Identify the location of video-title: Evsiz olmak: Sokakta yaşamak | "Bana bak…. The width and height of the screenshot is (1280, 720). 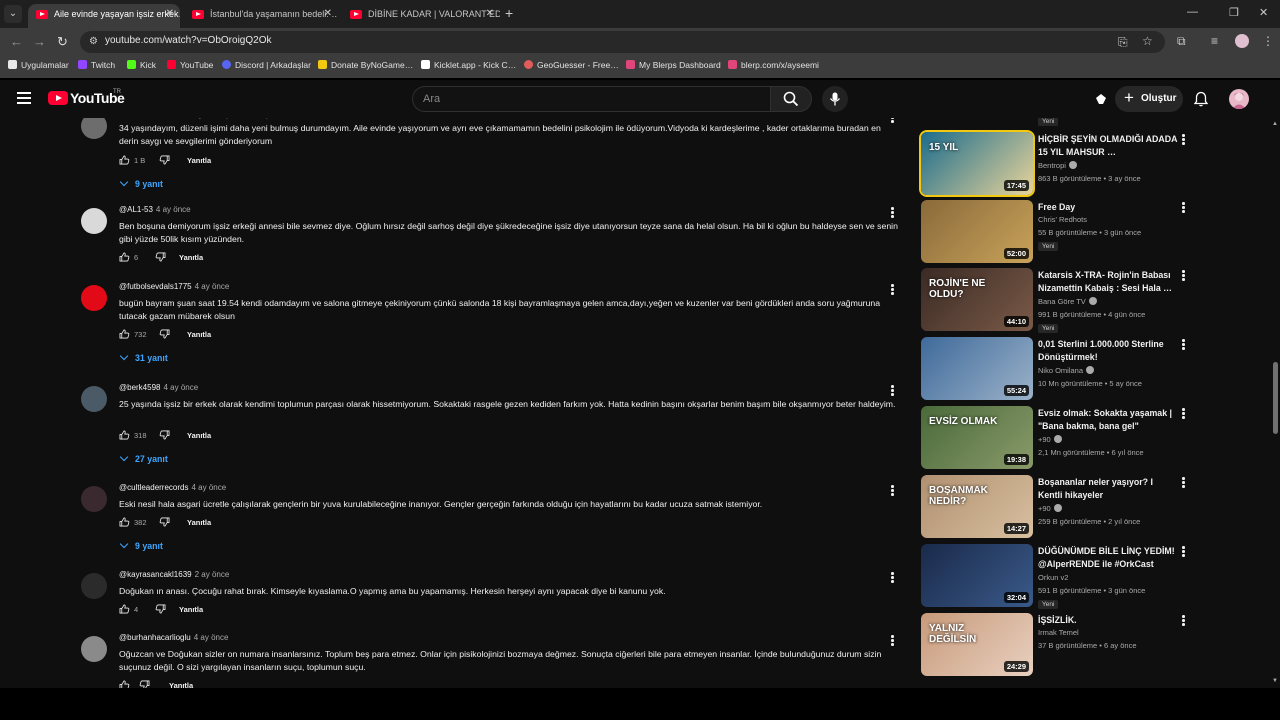
(1108, 420).